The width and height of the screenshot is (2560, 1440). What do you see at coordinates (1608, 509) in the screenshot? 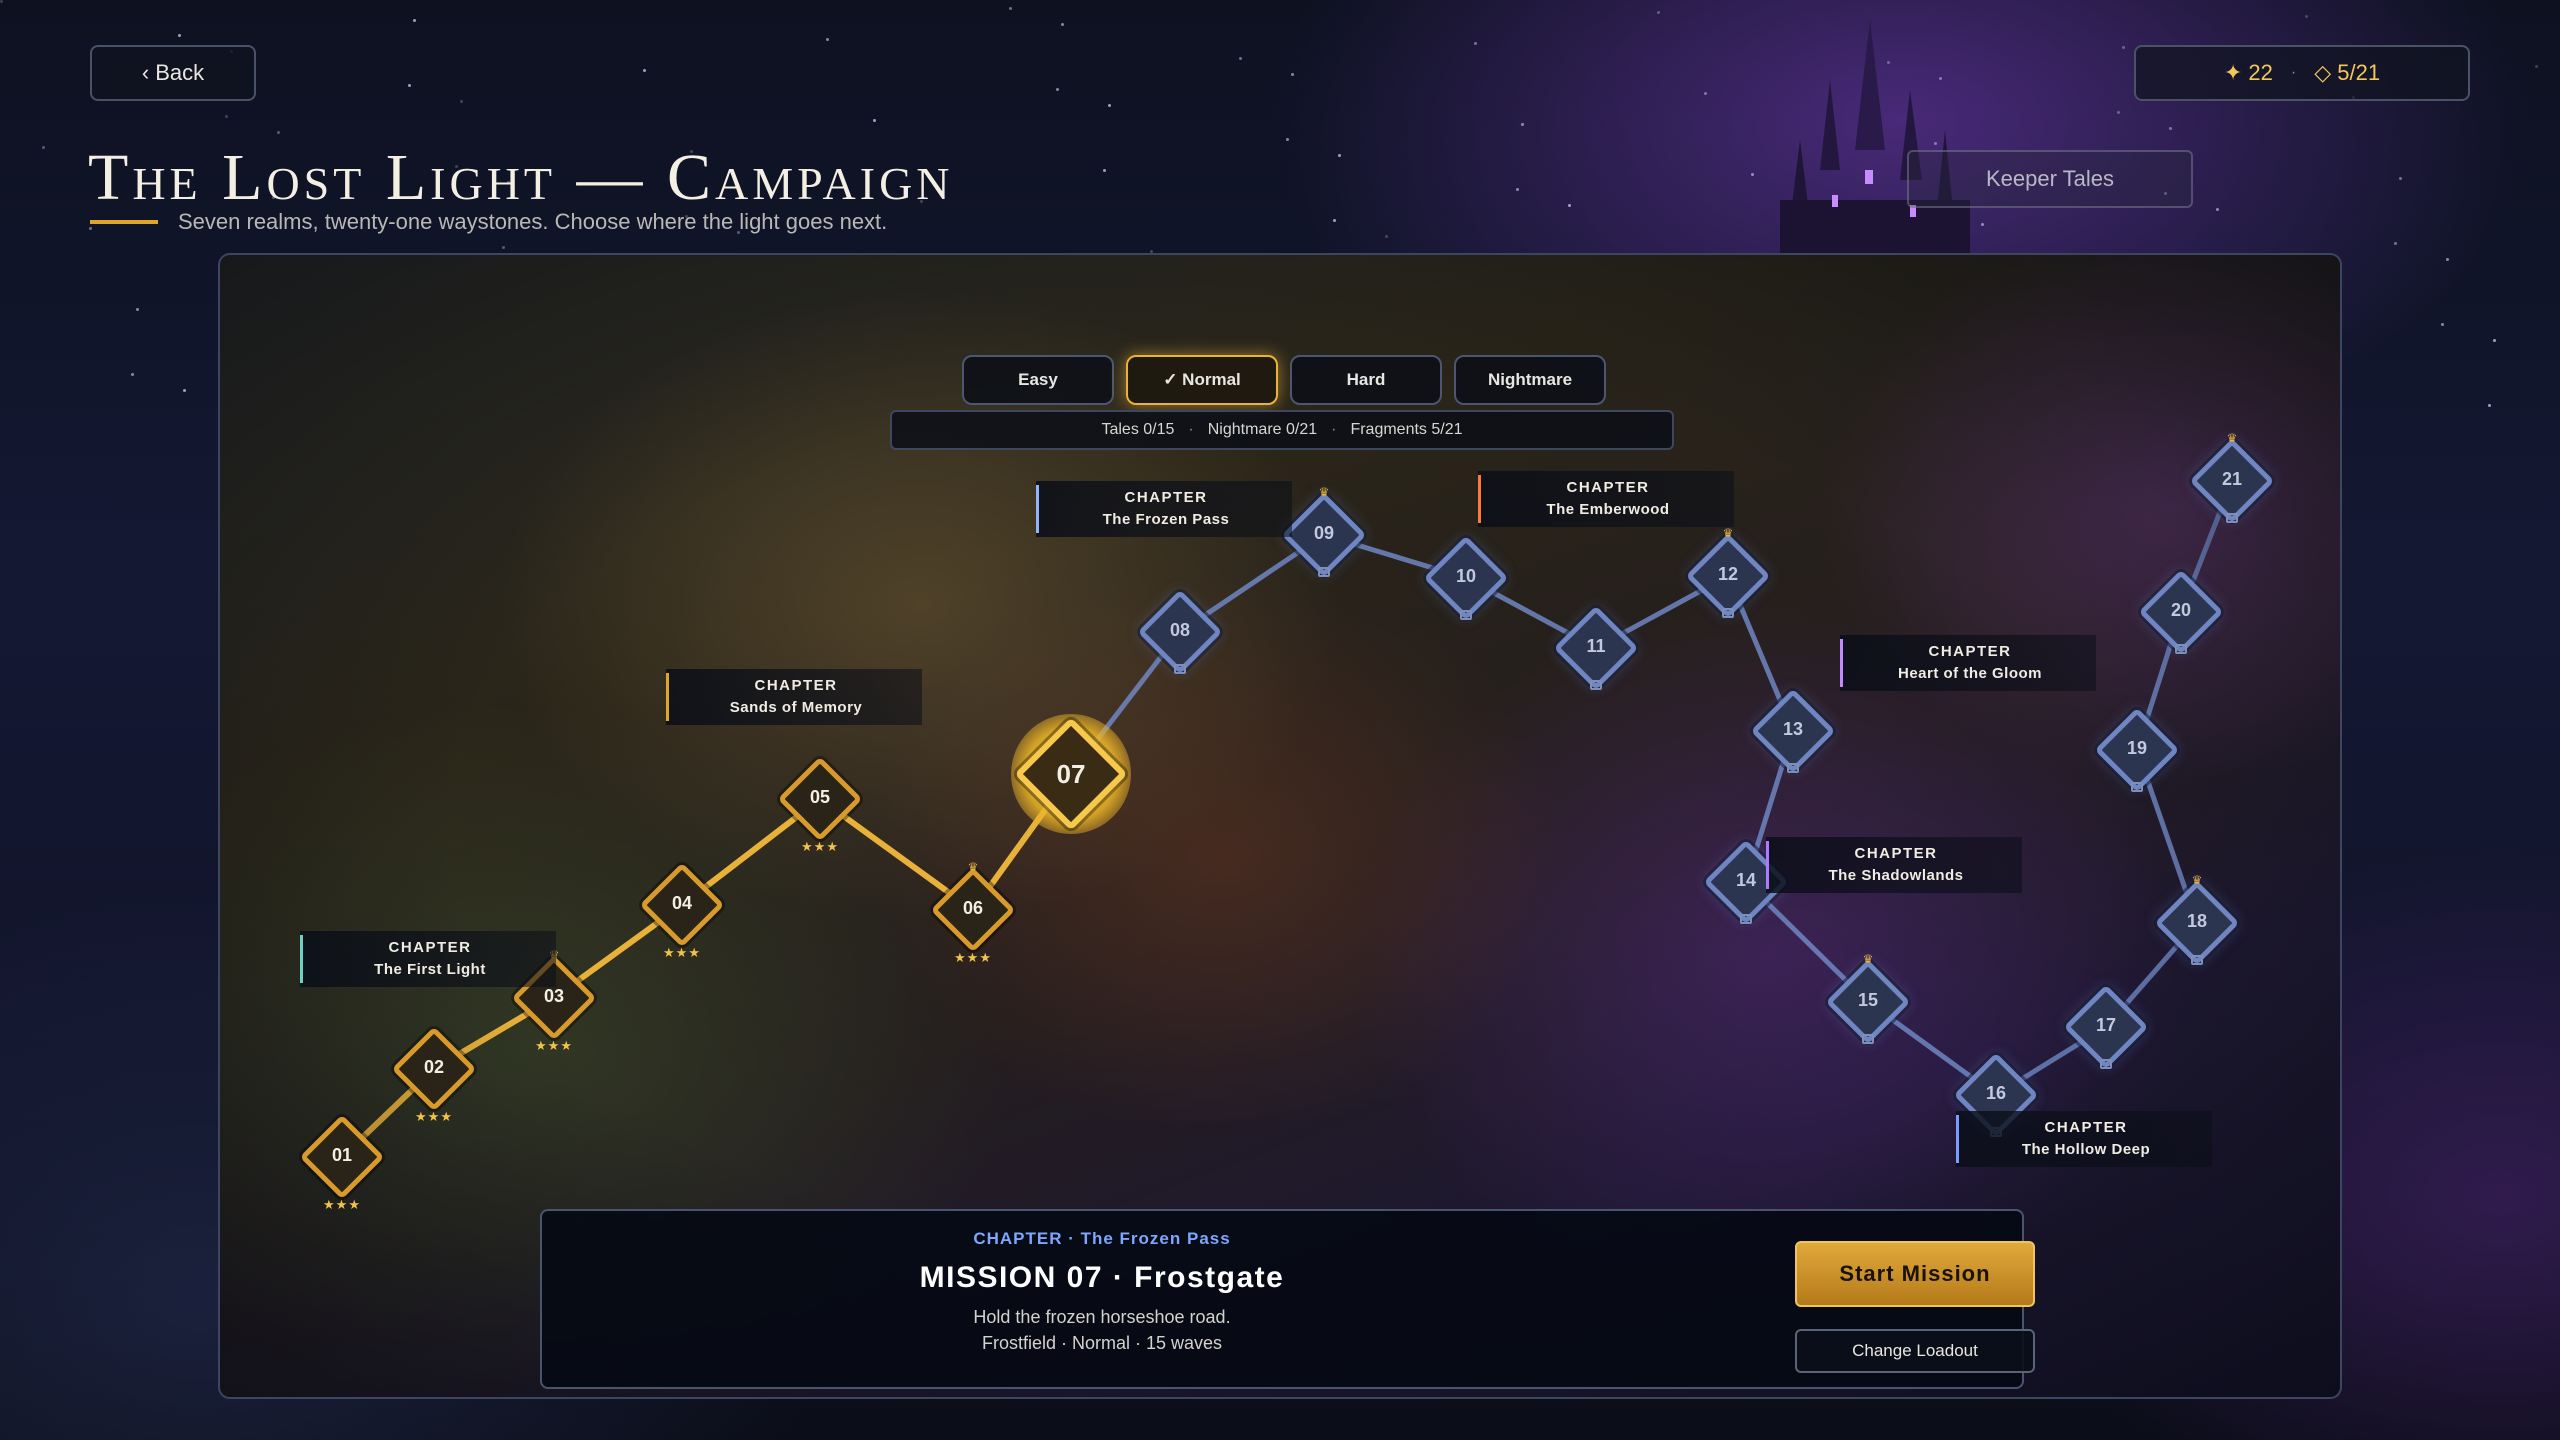
I see `chapter-name: The Emberwood` at bounding box center [1608, 509].